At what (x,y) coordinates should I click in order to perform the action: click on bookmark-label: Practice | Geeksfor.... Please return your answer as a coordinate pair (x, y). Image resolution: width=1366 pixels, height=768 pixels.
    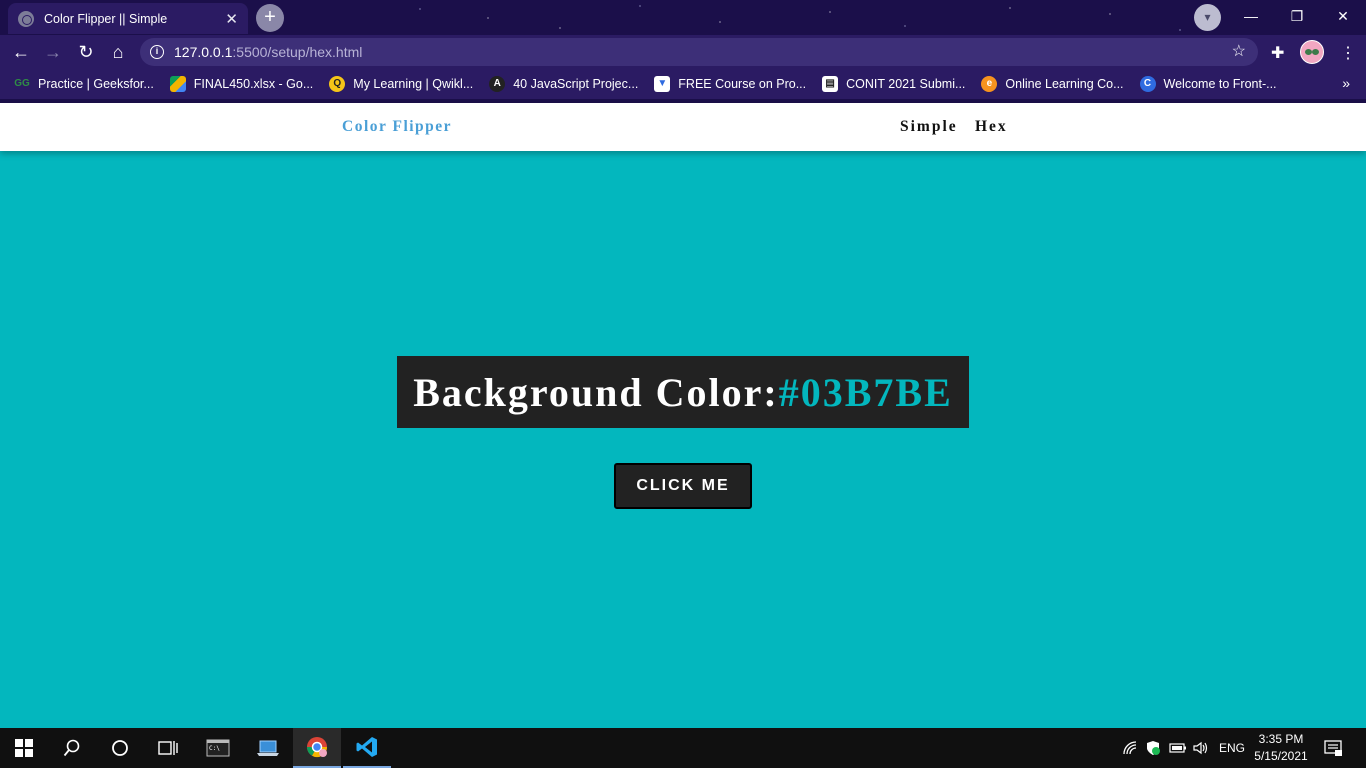
    Looking at the image, I should click on (96, 84).